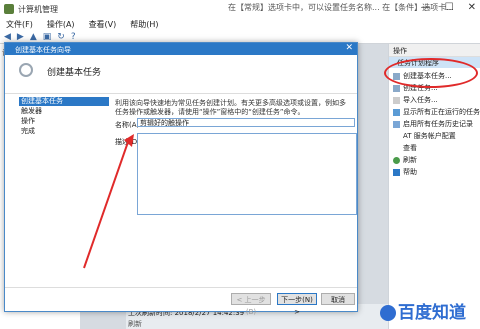  Describe the element at coordinates (423, 310) in the screenshot. I see `watermark: 百度知道` at that location.